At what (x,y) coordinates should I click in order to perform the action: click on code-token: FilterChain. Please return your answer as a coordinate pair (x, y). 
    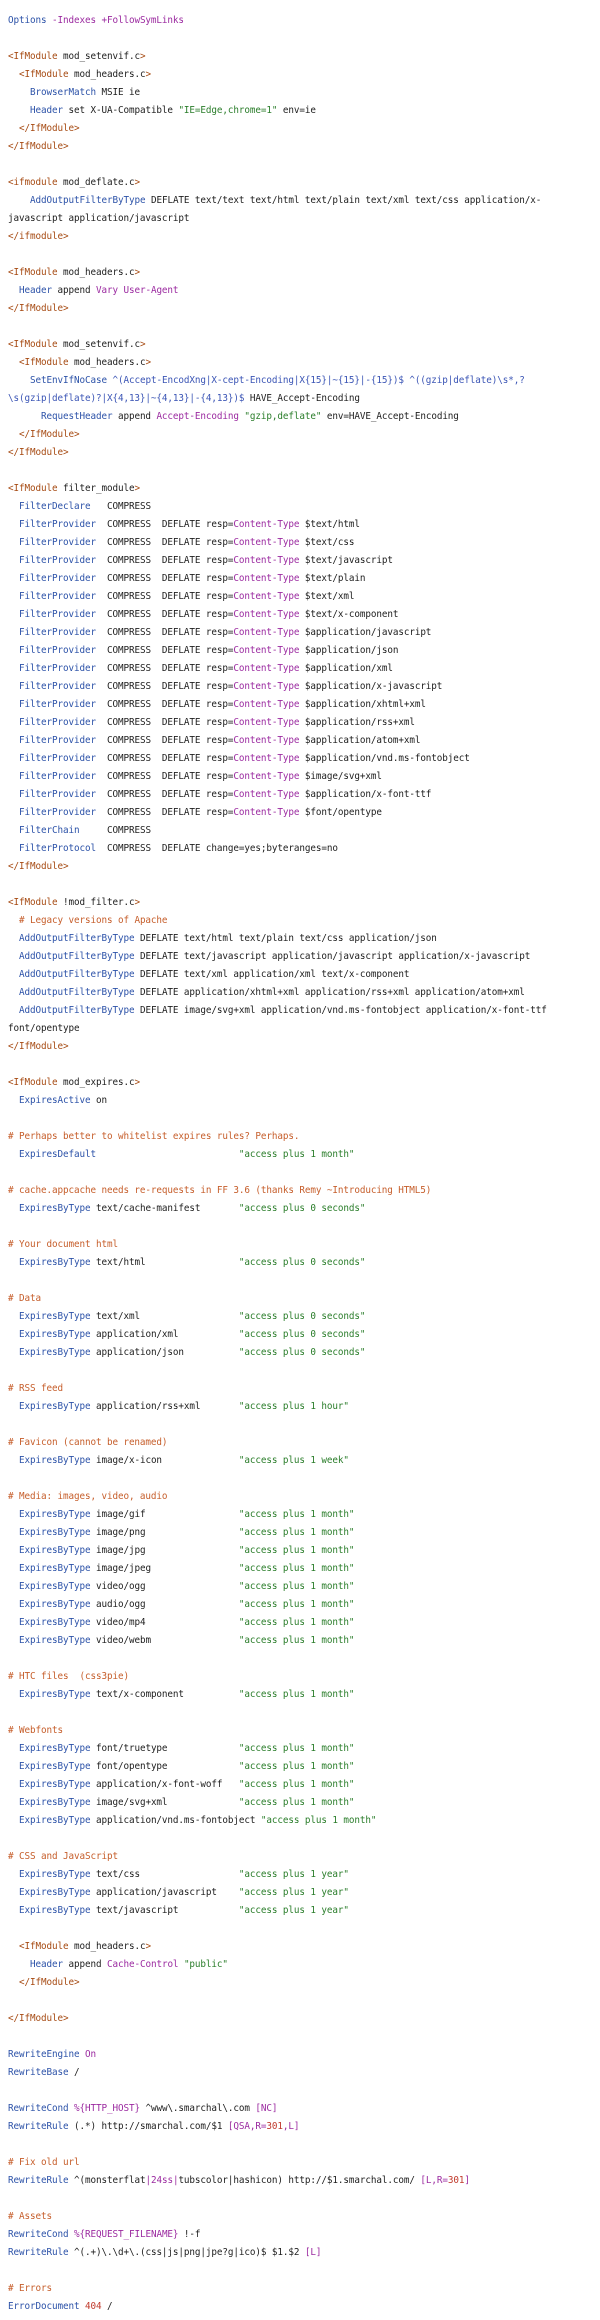
    Looking at the image, I should click on (49, 830).